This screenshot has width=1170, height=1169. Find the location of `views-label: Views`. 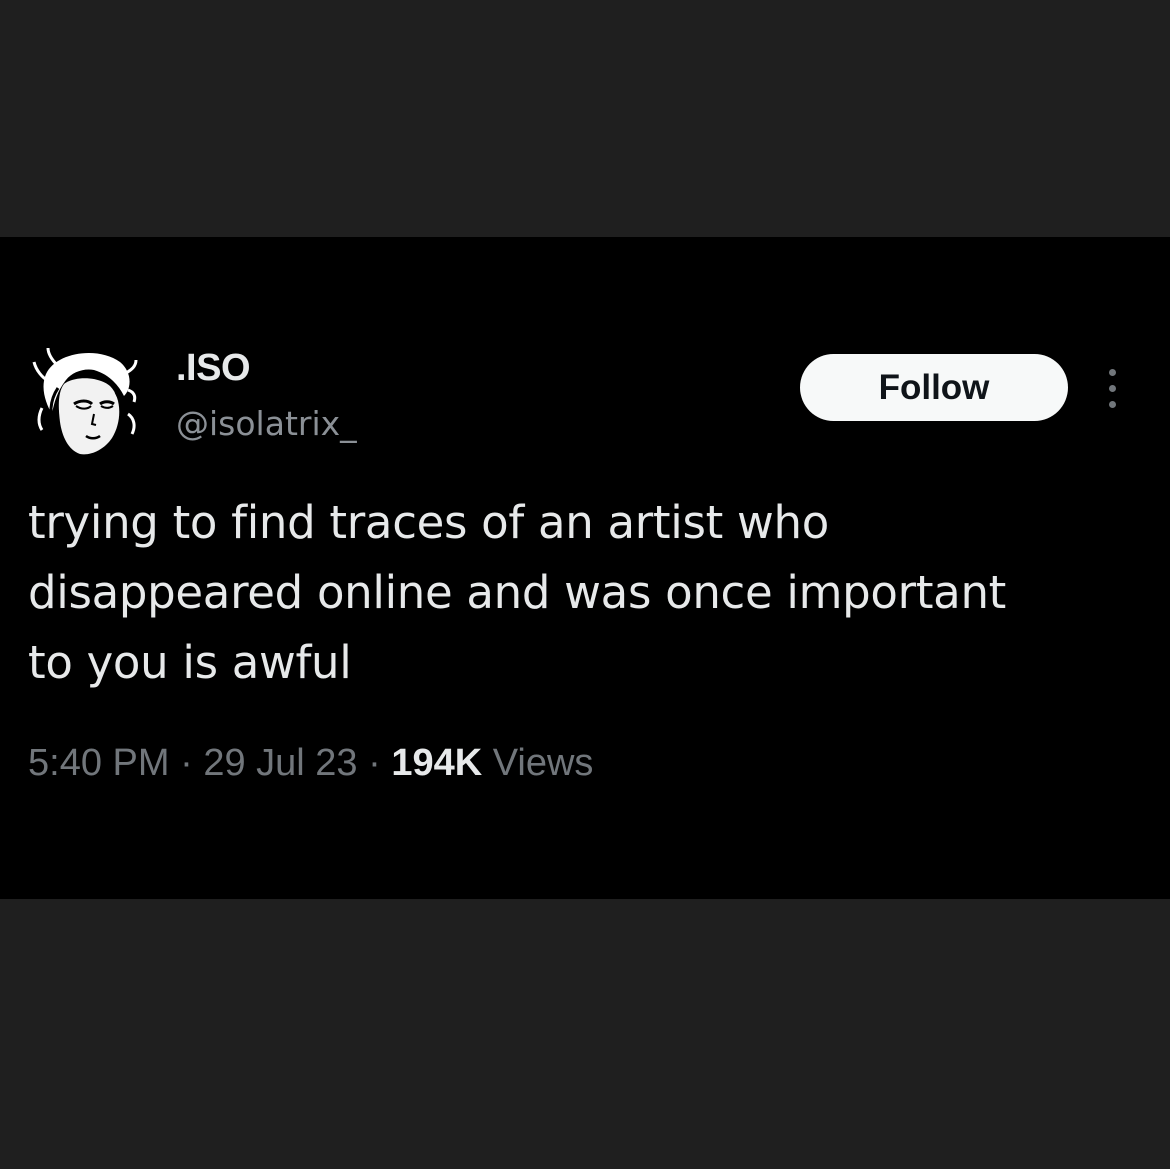

views-label: Views is located at coordinates (543, 763).